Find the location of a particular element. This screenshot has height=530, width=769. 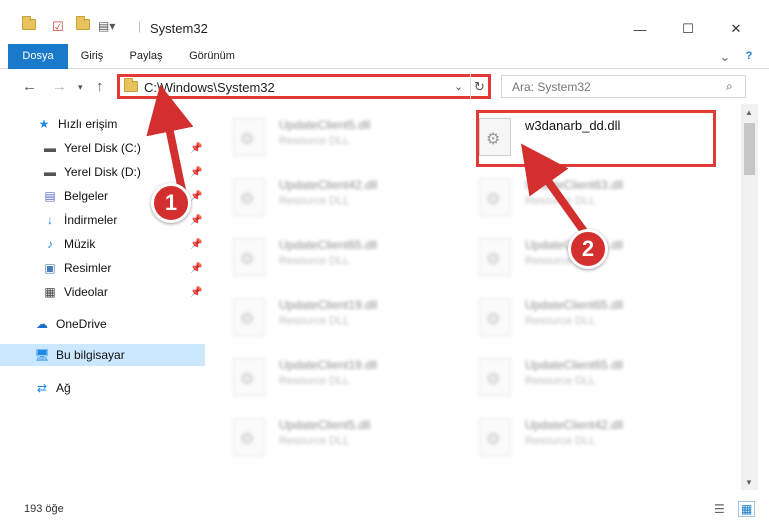

nav-videos: ▦ Videolar 📌 is located at coordinates (102, 292).